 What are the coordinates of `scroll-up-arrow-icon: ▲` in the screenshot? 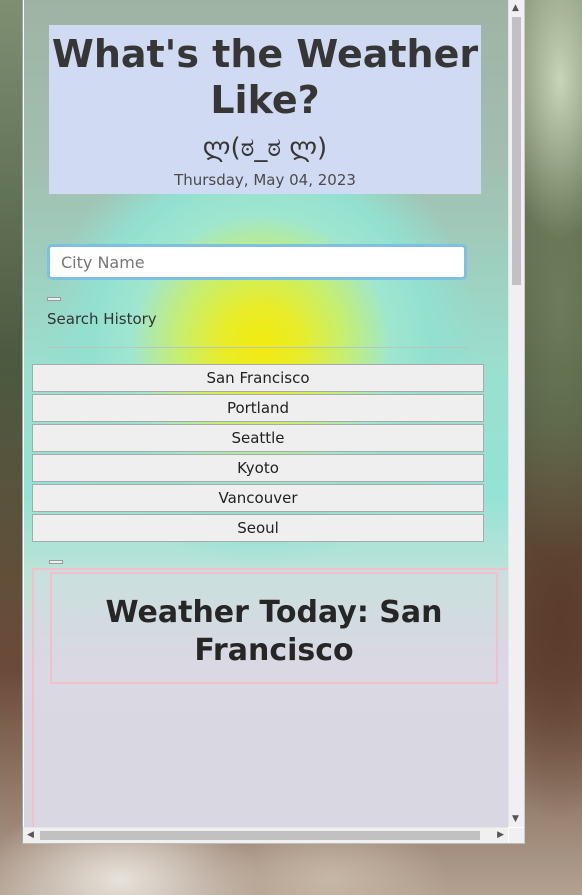 It's located at (515, 8).